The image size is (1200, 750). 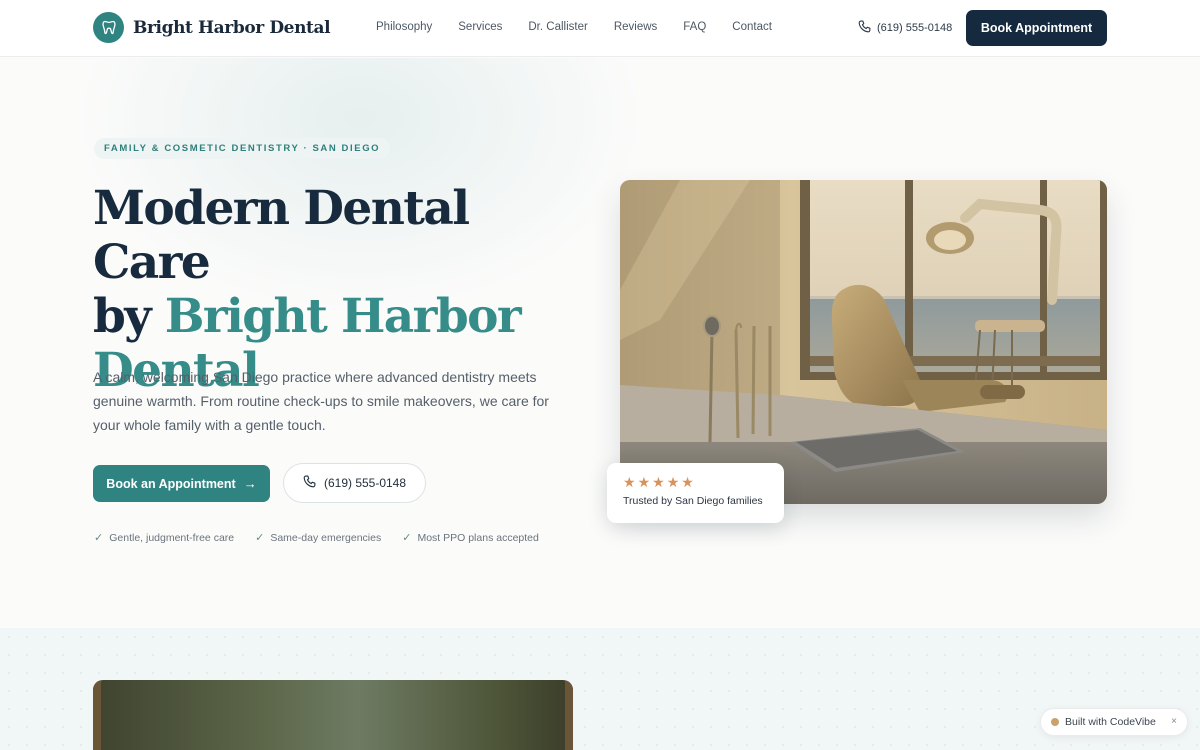 What do you see at coordinates (404, 27) in the screenshot?
I see `nav-link-philosophy: Philosophy` at bounding box center [404, 27].